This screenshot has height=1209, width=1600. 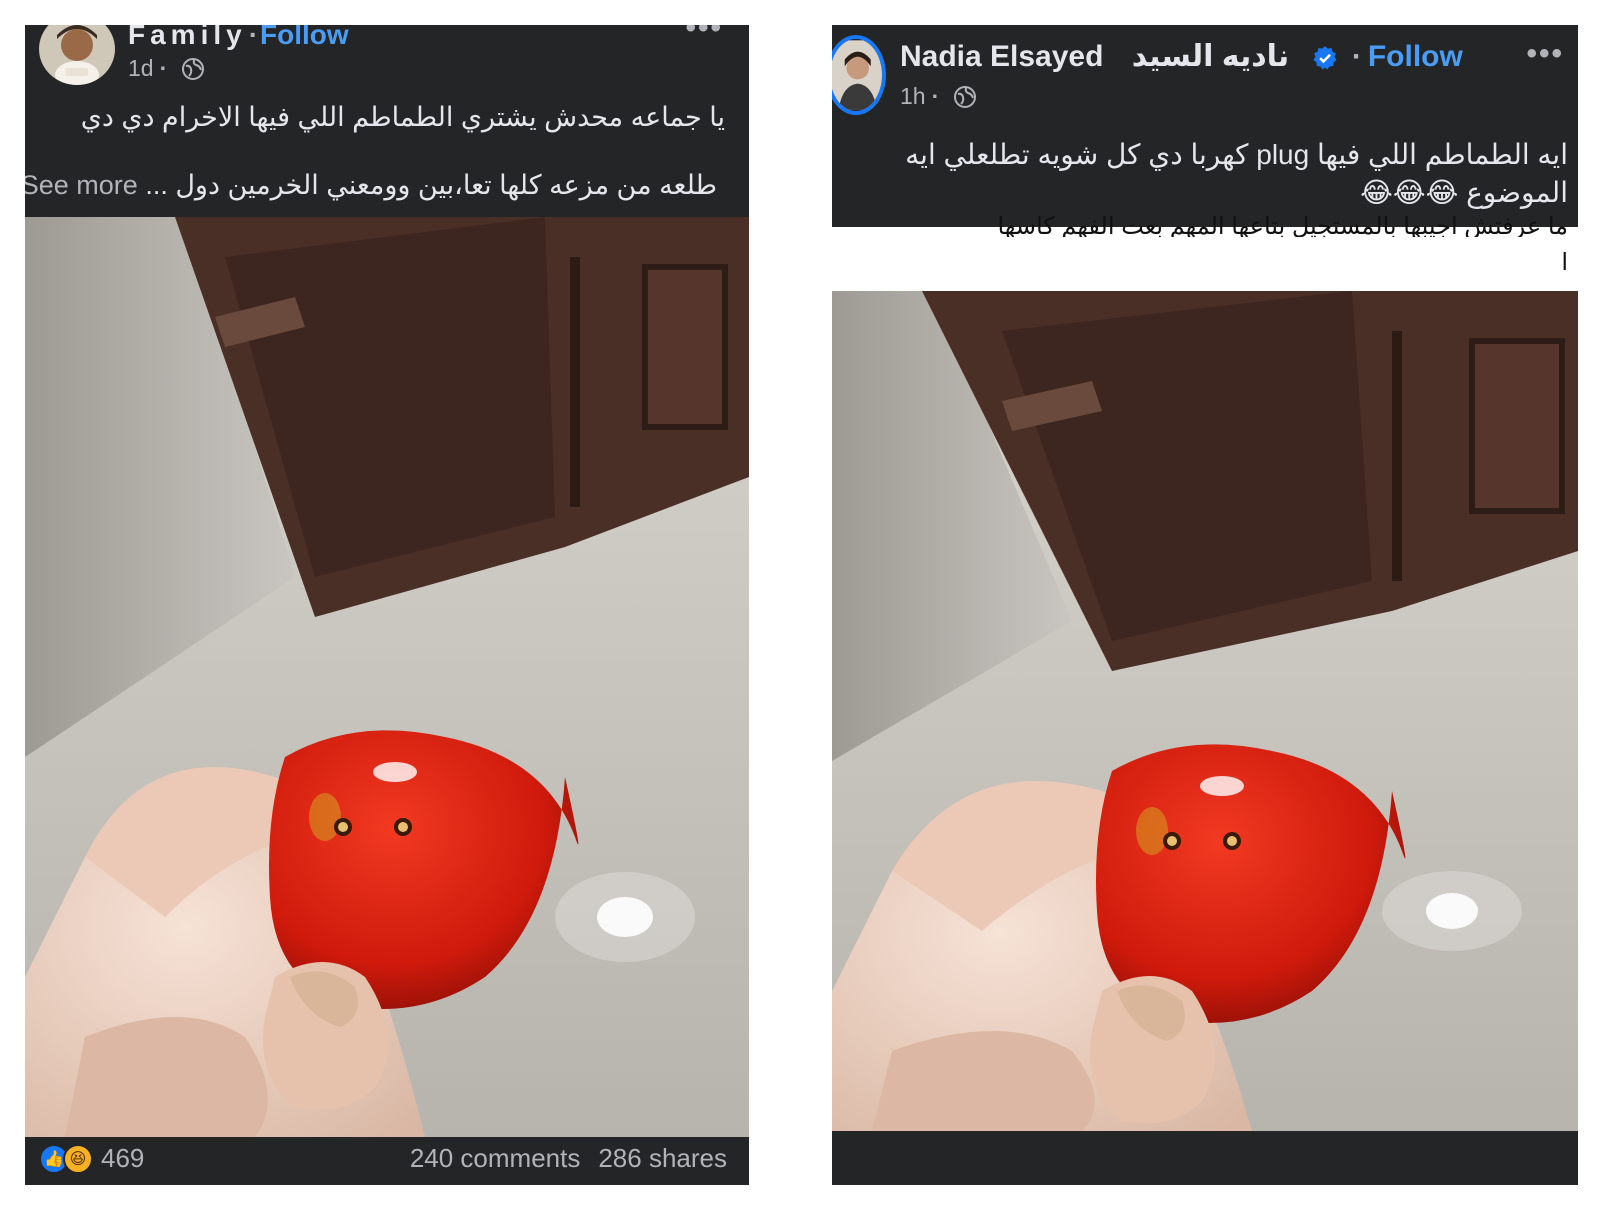 I want to click on left-see-more-link: See more, so click(x=81, y=185).